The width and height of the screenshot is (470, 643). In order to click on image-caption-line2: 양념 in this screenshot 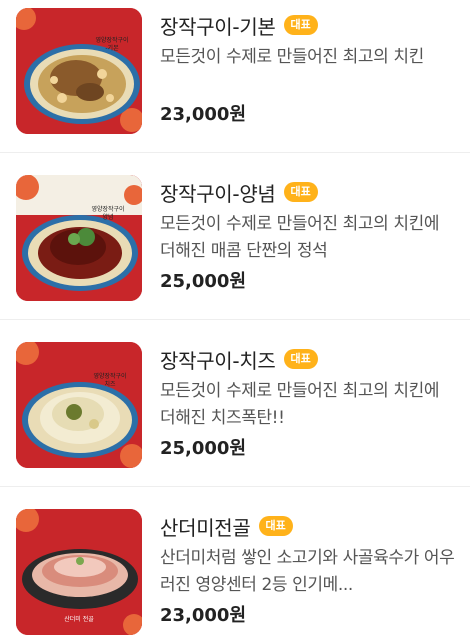, I will do `click(107, 217)`.